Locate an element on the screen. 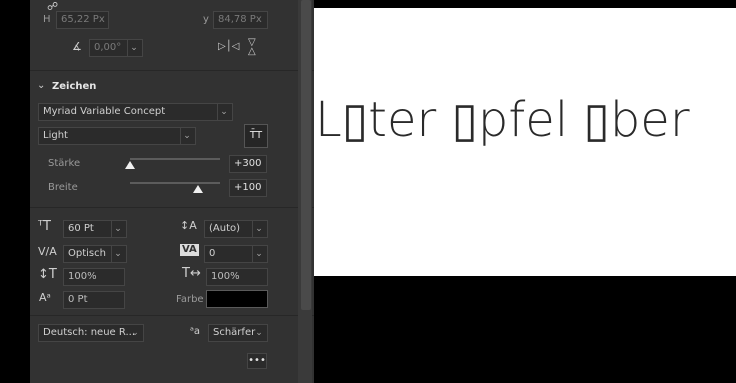  vertical-scale-field: 100% is located at coordinates (94, 277).